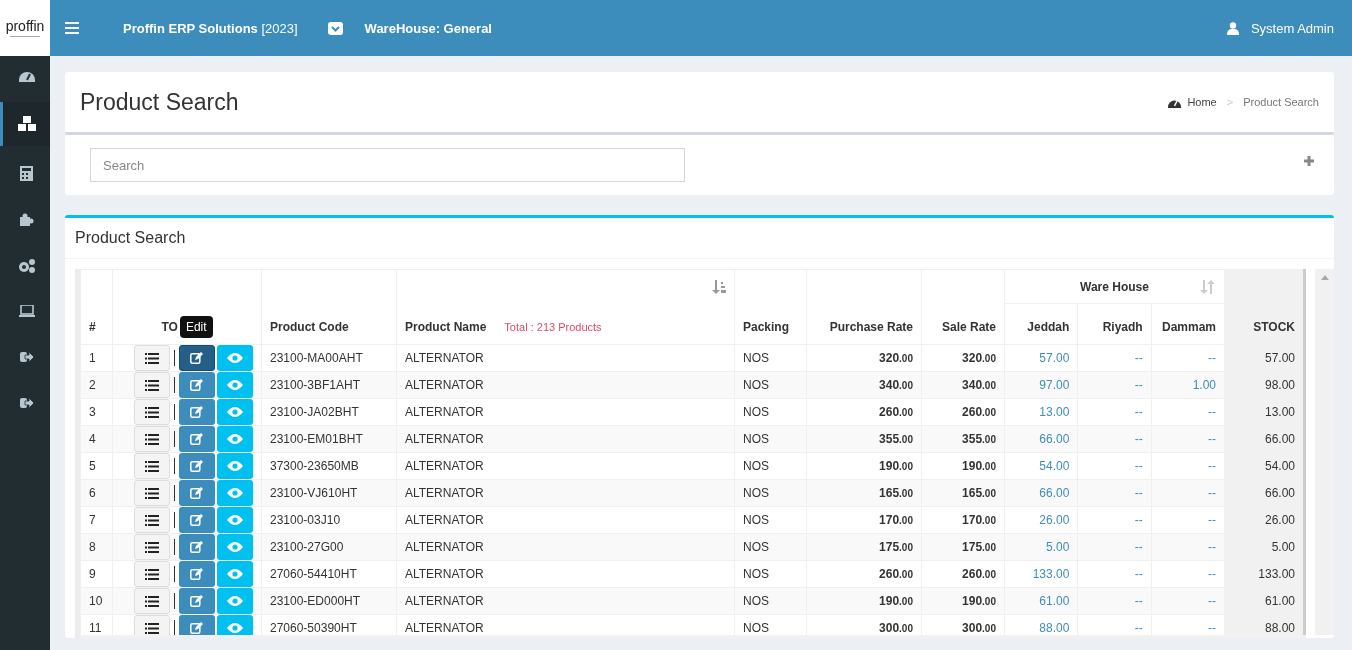 Image resolution: width=1352 pixels, height=650 pixels. I want to click on cubes-icon, so click(26, 124).